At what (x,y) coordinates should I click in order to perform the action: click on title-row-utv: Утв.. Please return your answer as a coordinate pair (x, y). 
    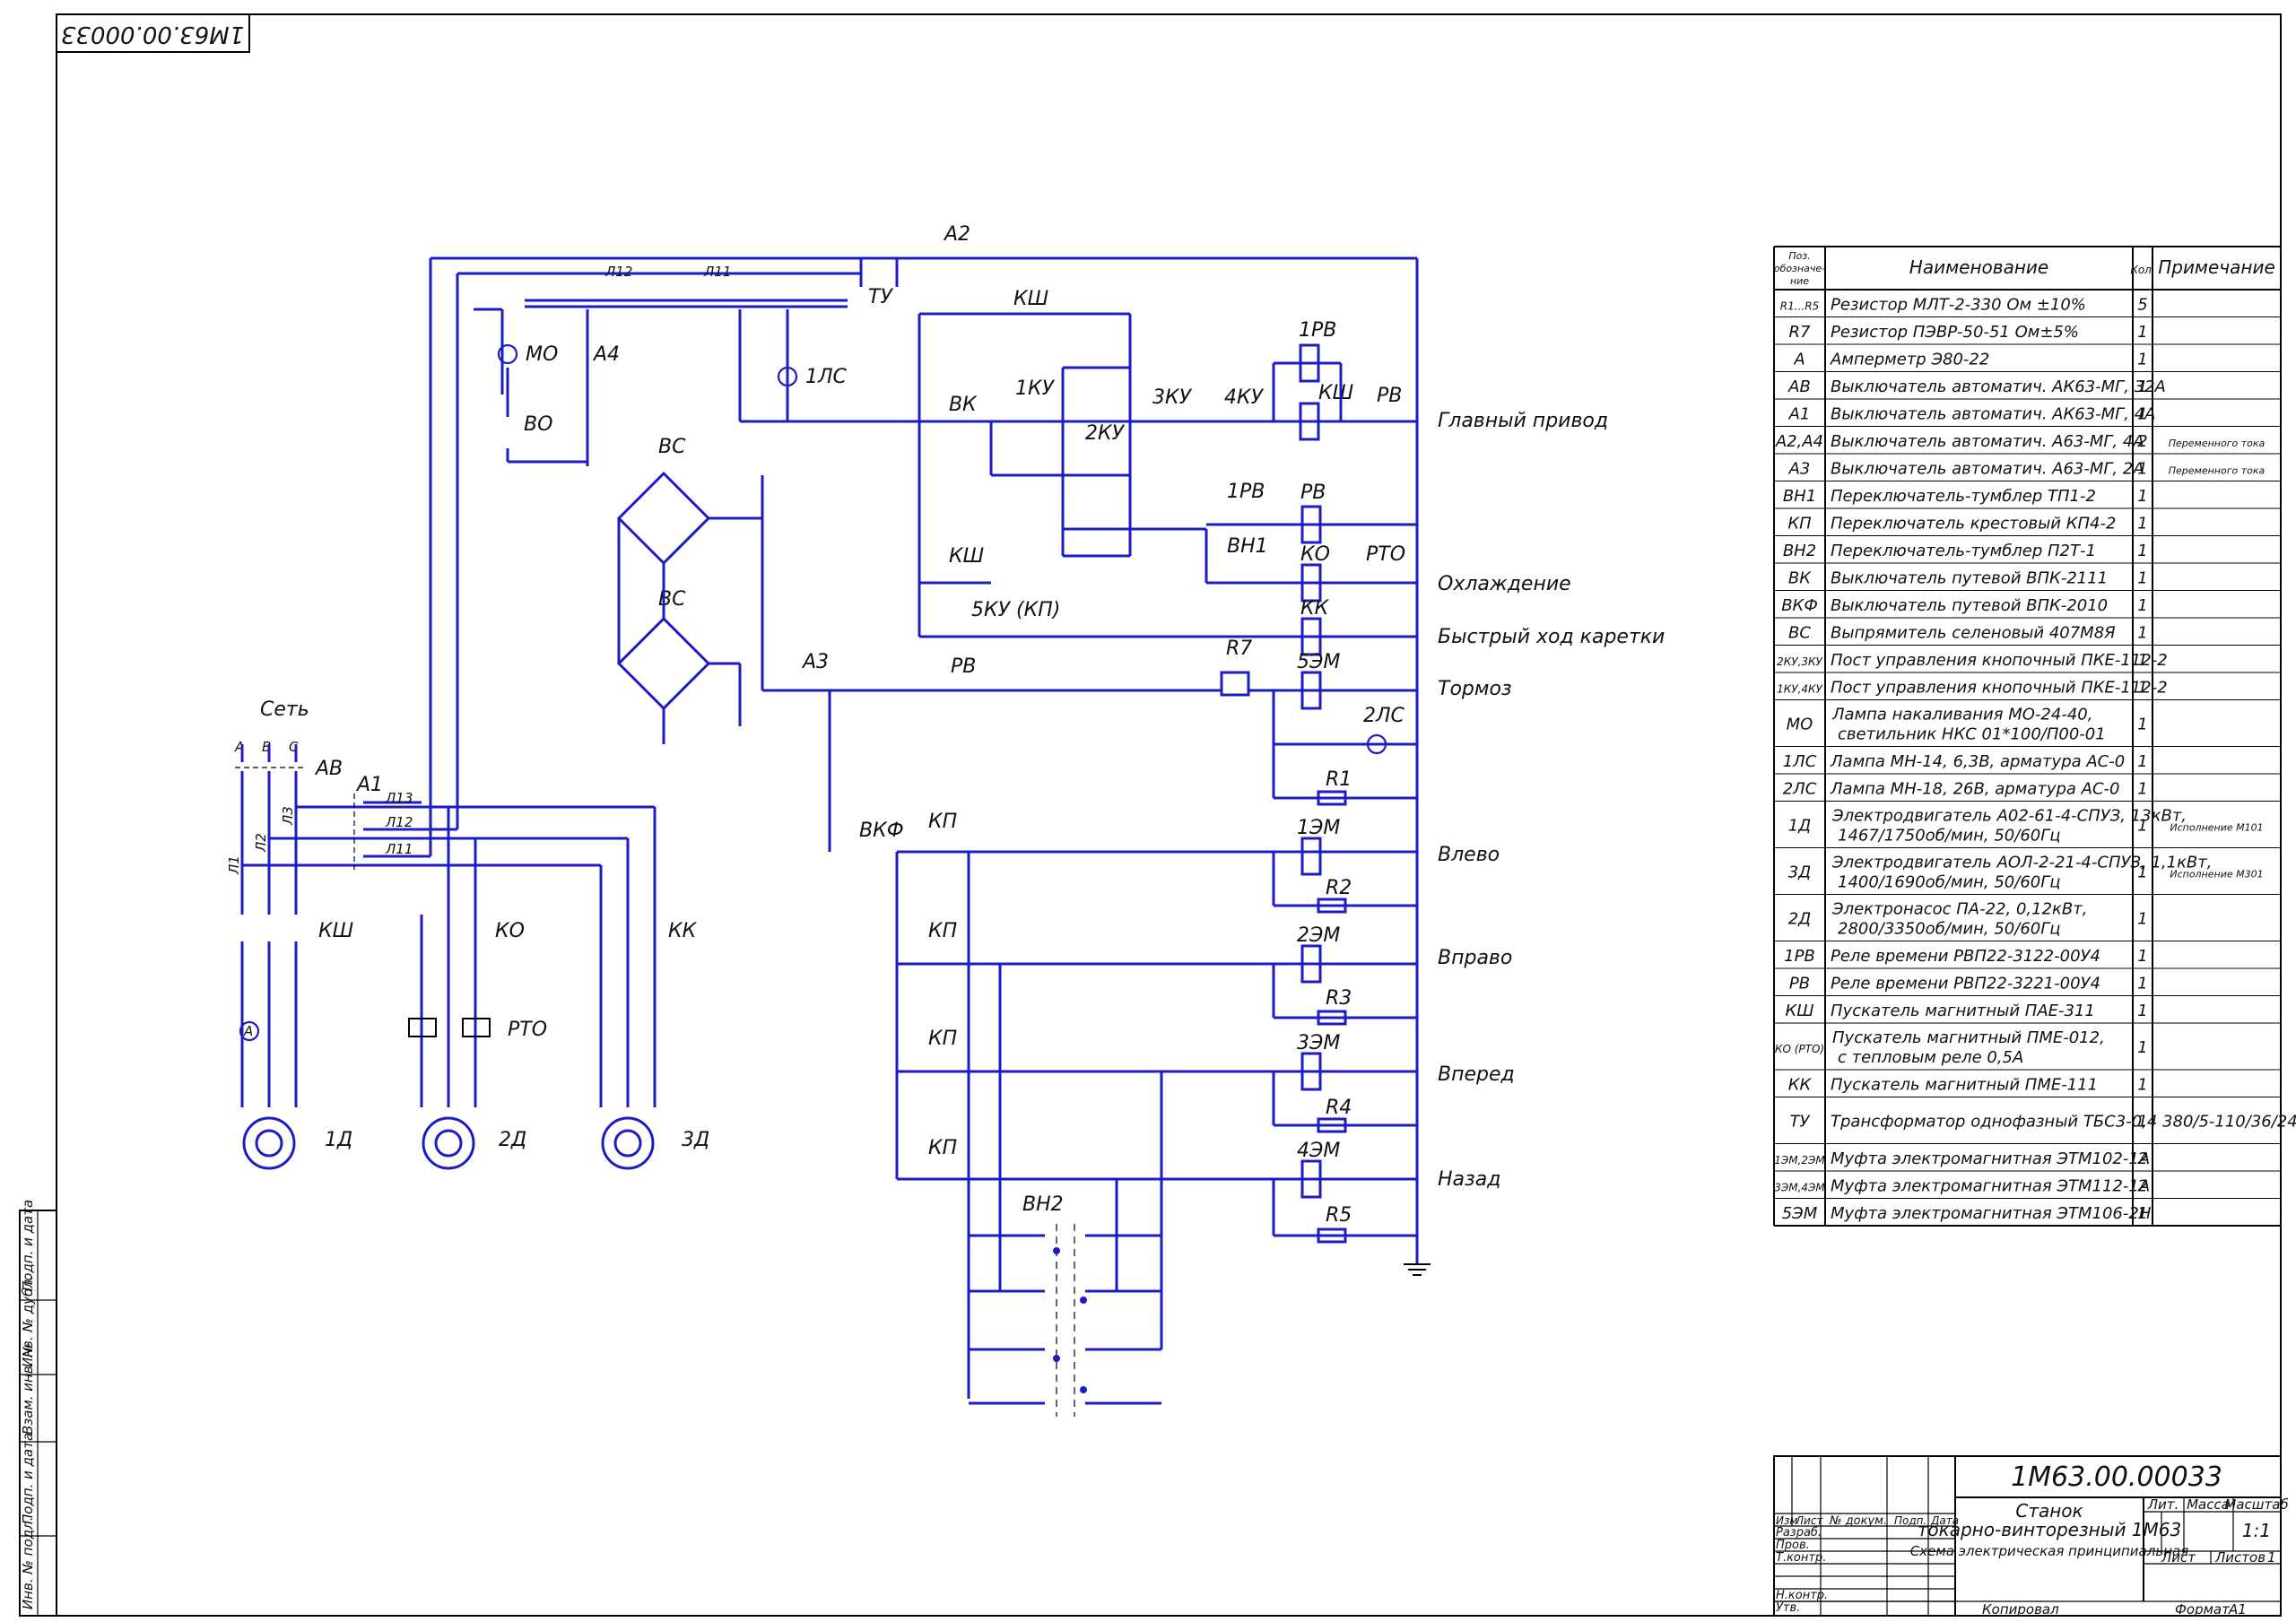
    Looking at the image, I should click on (1788, 1608).